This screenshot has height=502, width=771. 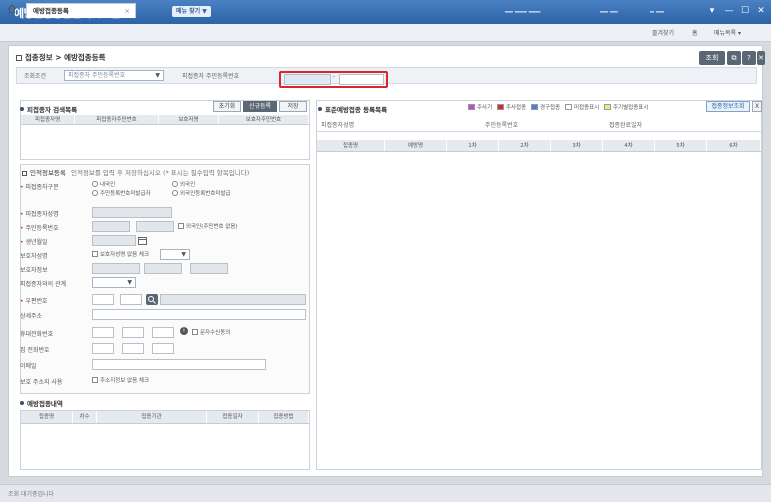 I want to click on legend-item: 주사기, so click(x=480, y=107).